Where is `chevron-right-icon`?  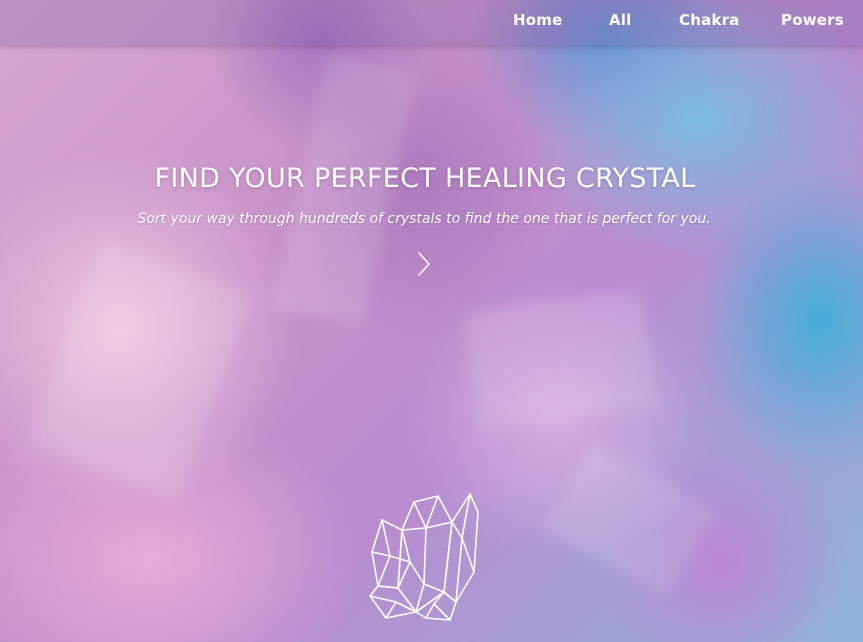 chevron-right-icon is located at coordinates (424, 264).